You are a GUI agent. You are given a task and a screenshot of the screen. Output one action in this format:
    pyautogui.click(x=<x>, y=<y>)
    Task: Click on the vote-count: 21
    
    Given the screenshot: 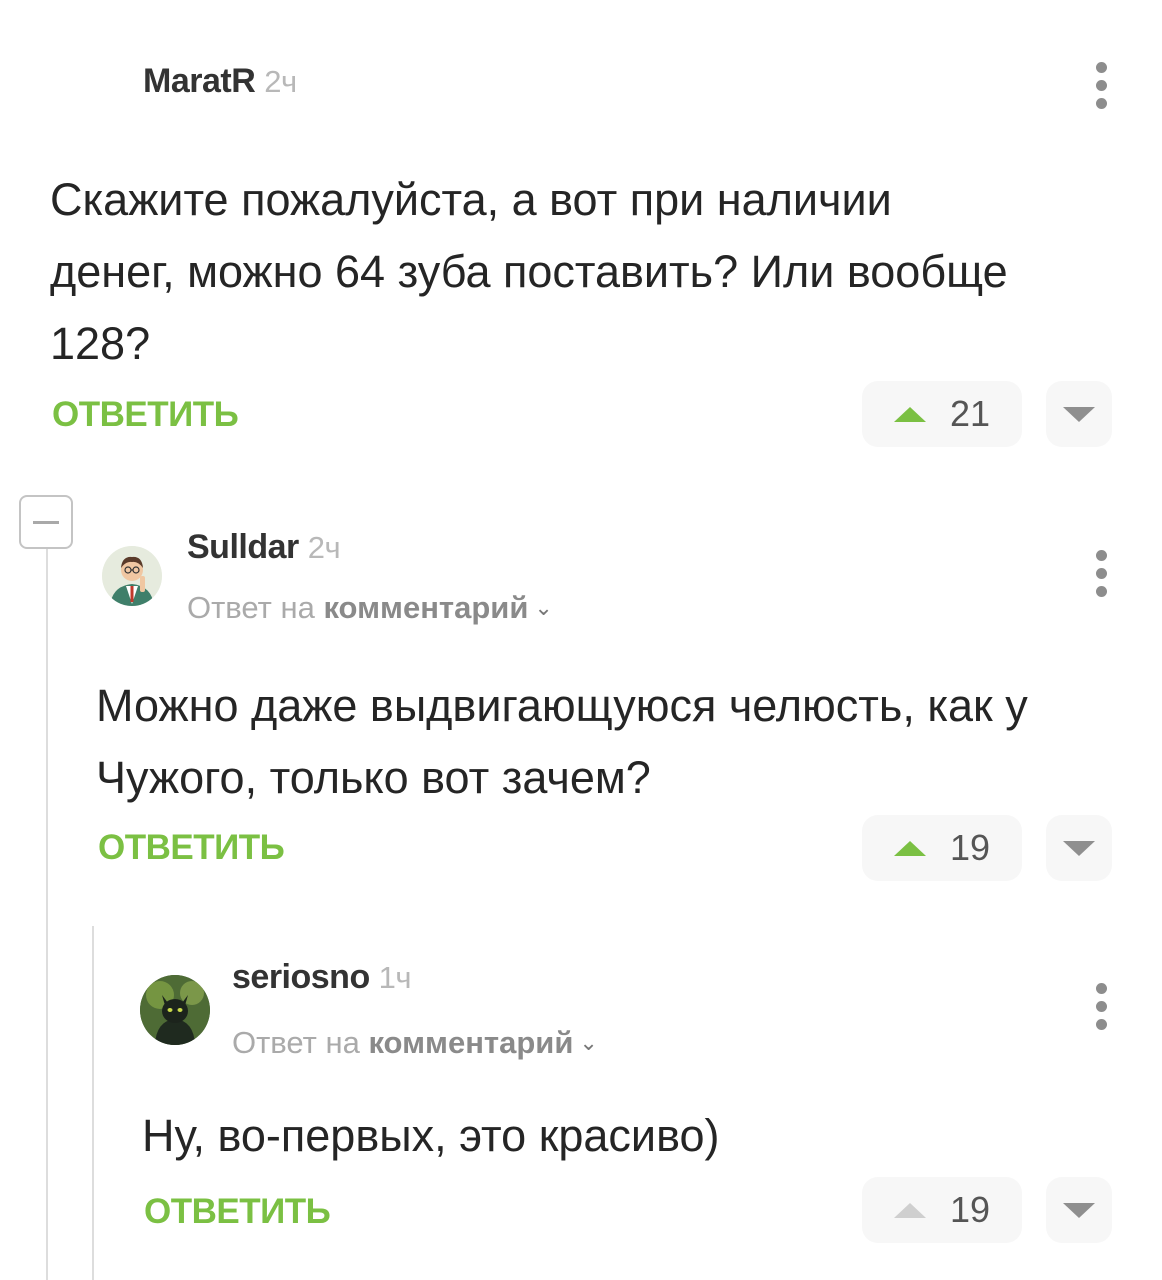 What is the action you would take?
    pyautogui.click(x=970, y=413)
    